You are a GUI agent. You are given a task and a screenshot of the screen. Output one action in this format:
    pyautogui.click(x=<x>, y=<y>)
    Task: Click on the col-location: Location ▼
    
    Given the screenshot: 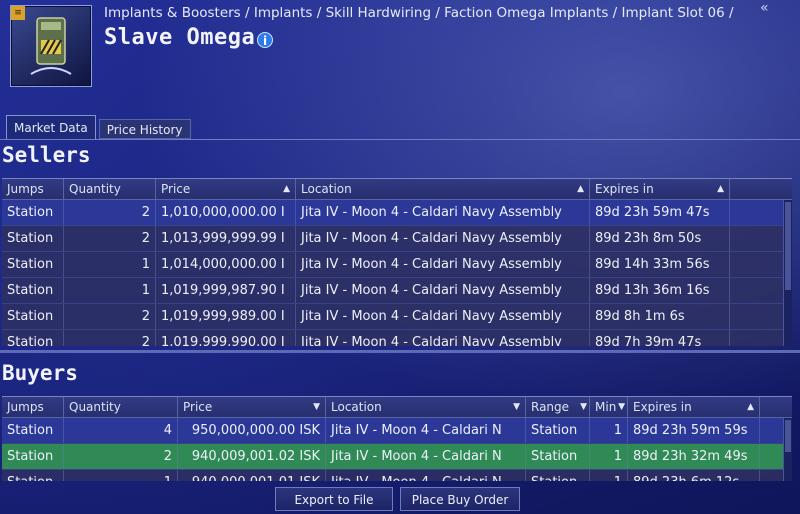 What is the action you would take?
    pyautogui.click(x=426, y=407)
    